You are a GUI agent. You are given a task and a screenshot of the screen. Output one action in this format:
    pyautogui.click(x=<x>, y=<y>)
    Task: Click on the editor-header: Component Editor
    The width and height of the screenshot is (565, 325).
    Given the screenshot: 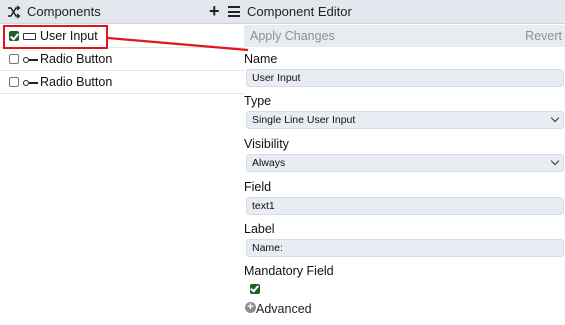 What is the action you would take?
    pyautogui.click(x=404, y=12)
    